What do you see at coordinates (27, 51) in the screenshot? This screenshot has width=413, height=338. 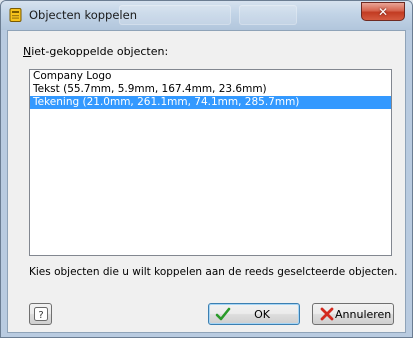 I see `list-label-accelerator: N` at bounding box center [27, 51].